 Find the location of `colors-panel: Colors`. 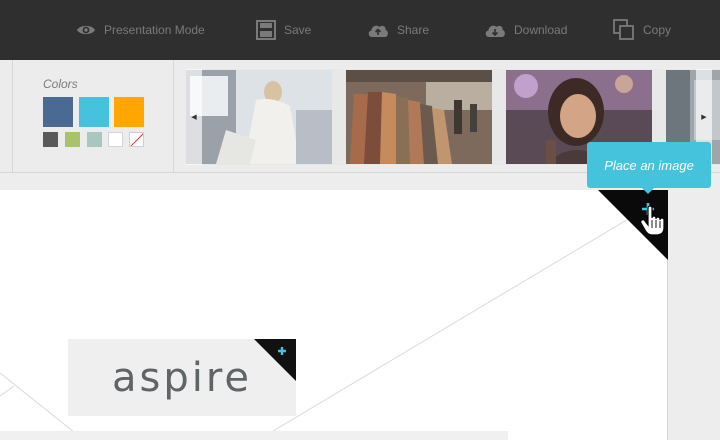

colors-panel: Colors is located at coordinates (93, 116).